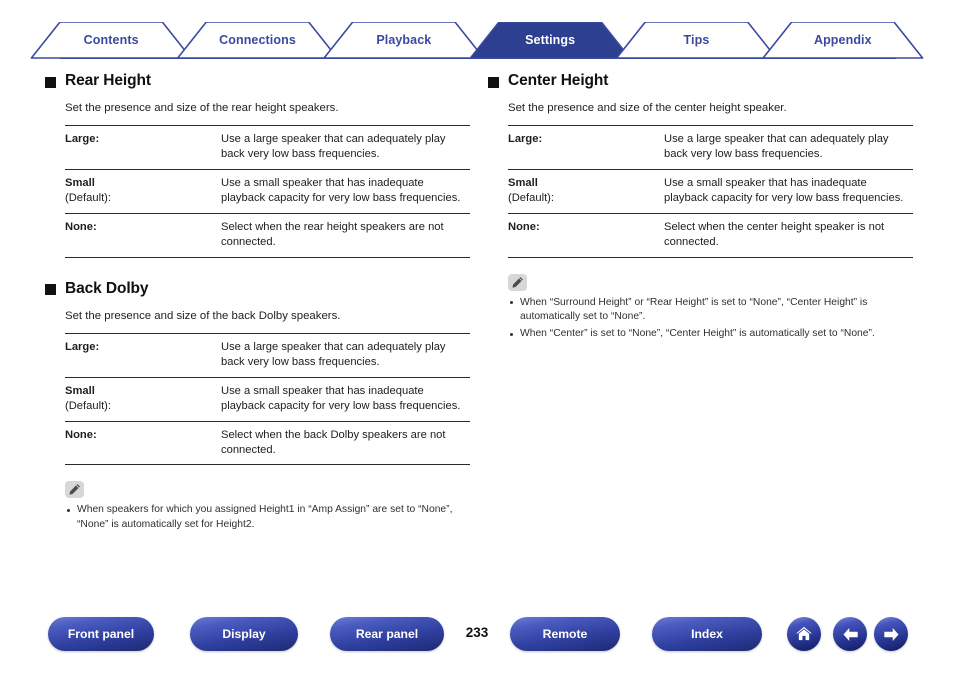  What do you see at coordinates (387, 634) in the screenshot?
I see `rear-panel-button: Rear panel` at bounding box center [387, 634].